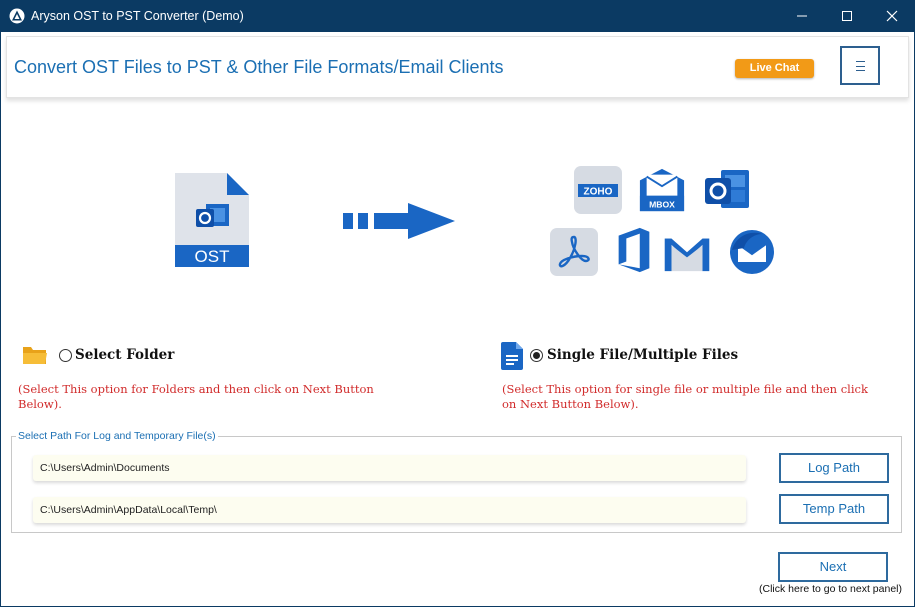  I want to click on folder-icon, so click(35, 355).